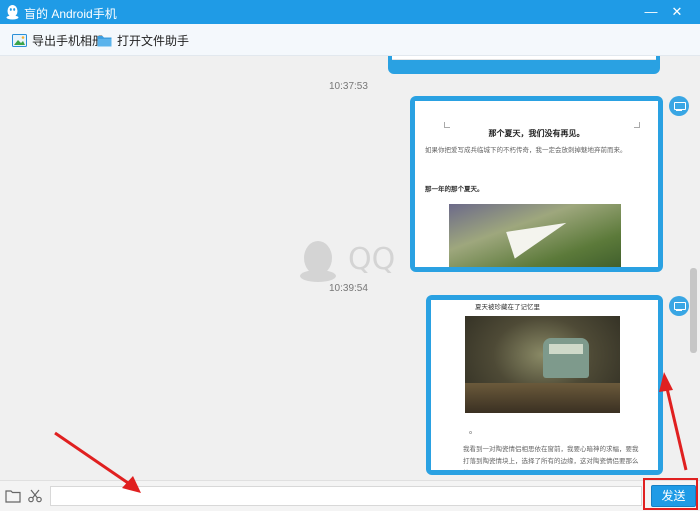 This screenshot has height=511, width=700. Describe the element at coordinates (13, 496) in the screenshot. I see `send-file-folder-icon` at that location.